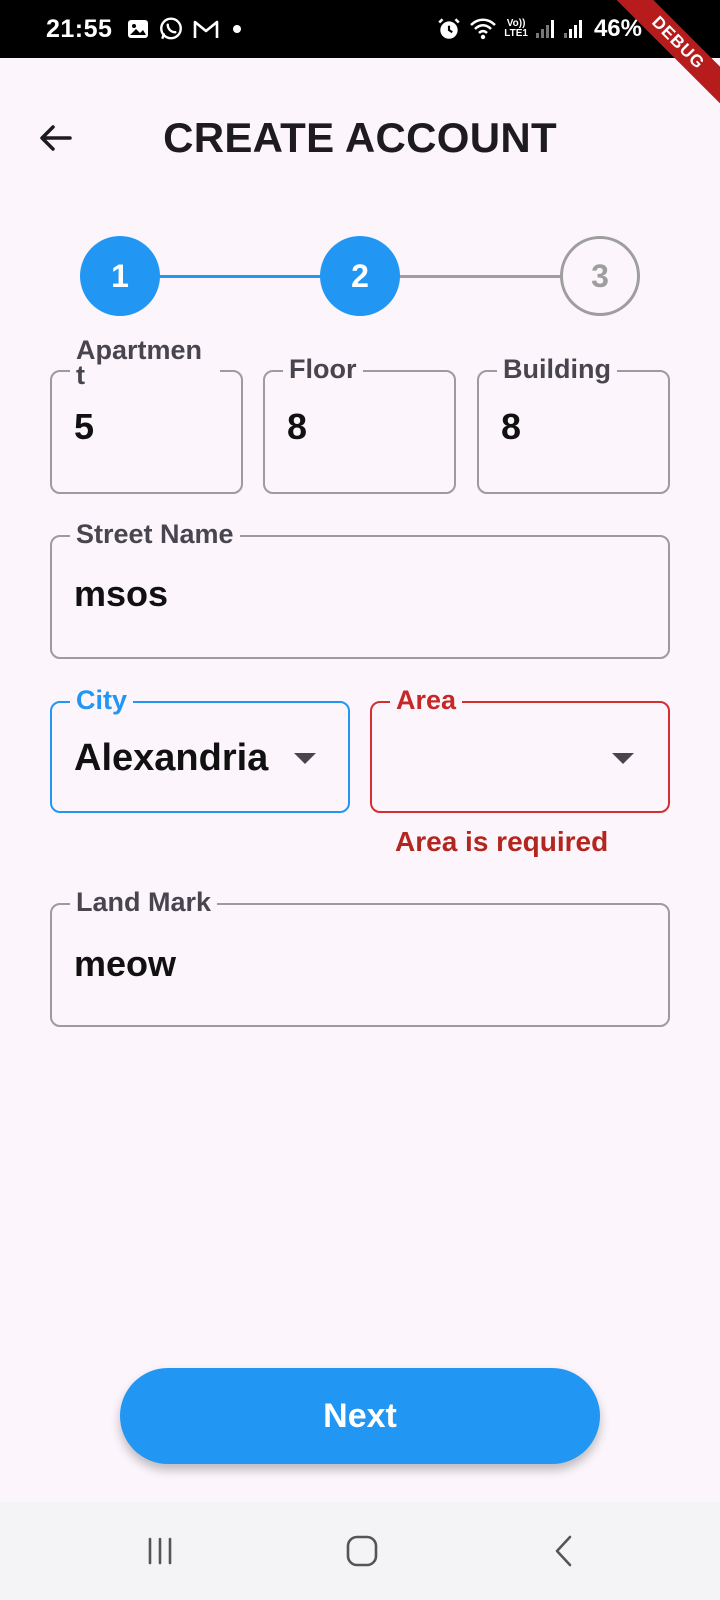 The width and height of the screenshot is (720, 1600). What do you see at coordinates (573, 424) in the screenshot?
I see `building-field: Building 8` at bounding box center [573, 424].